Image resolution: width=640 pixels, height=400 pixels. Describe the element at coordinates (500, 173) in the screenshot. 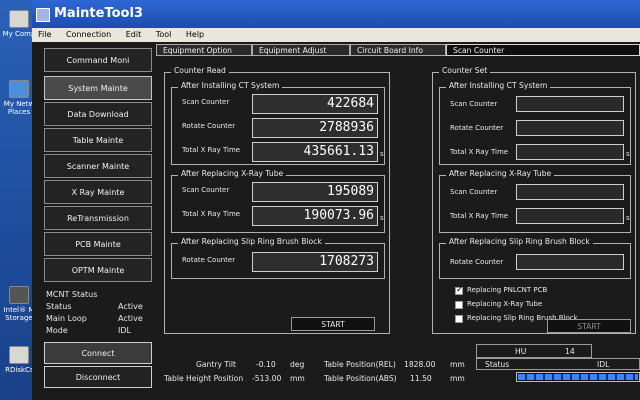

I see `set-xray-tube-title: After Replacing X-Ray Tube` at that location.